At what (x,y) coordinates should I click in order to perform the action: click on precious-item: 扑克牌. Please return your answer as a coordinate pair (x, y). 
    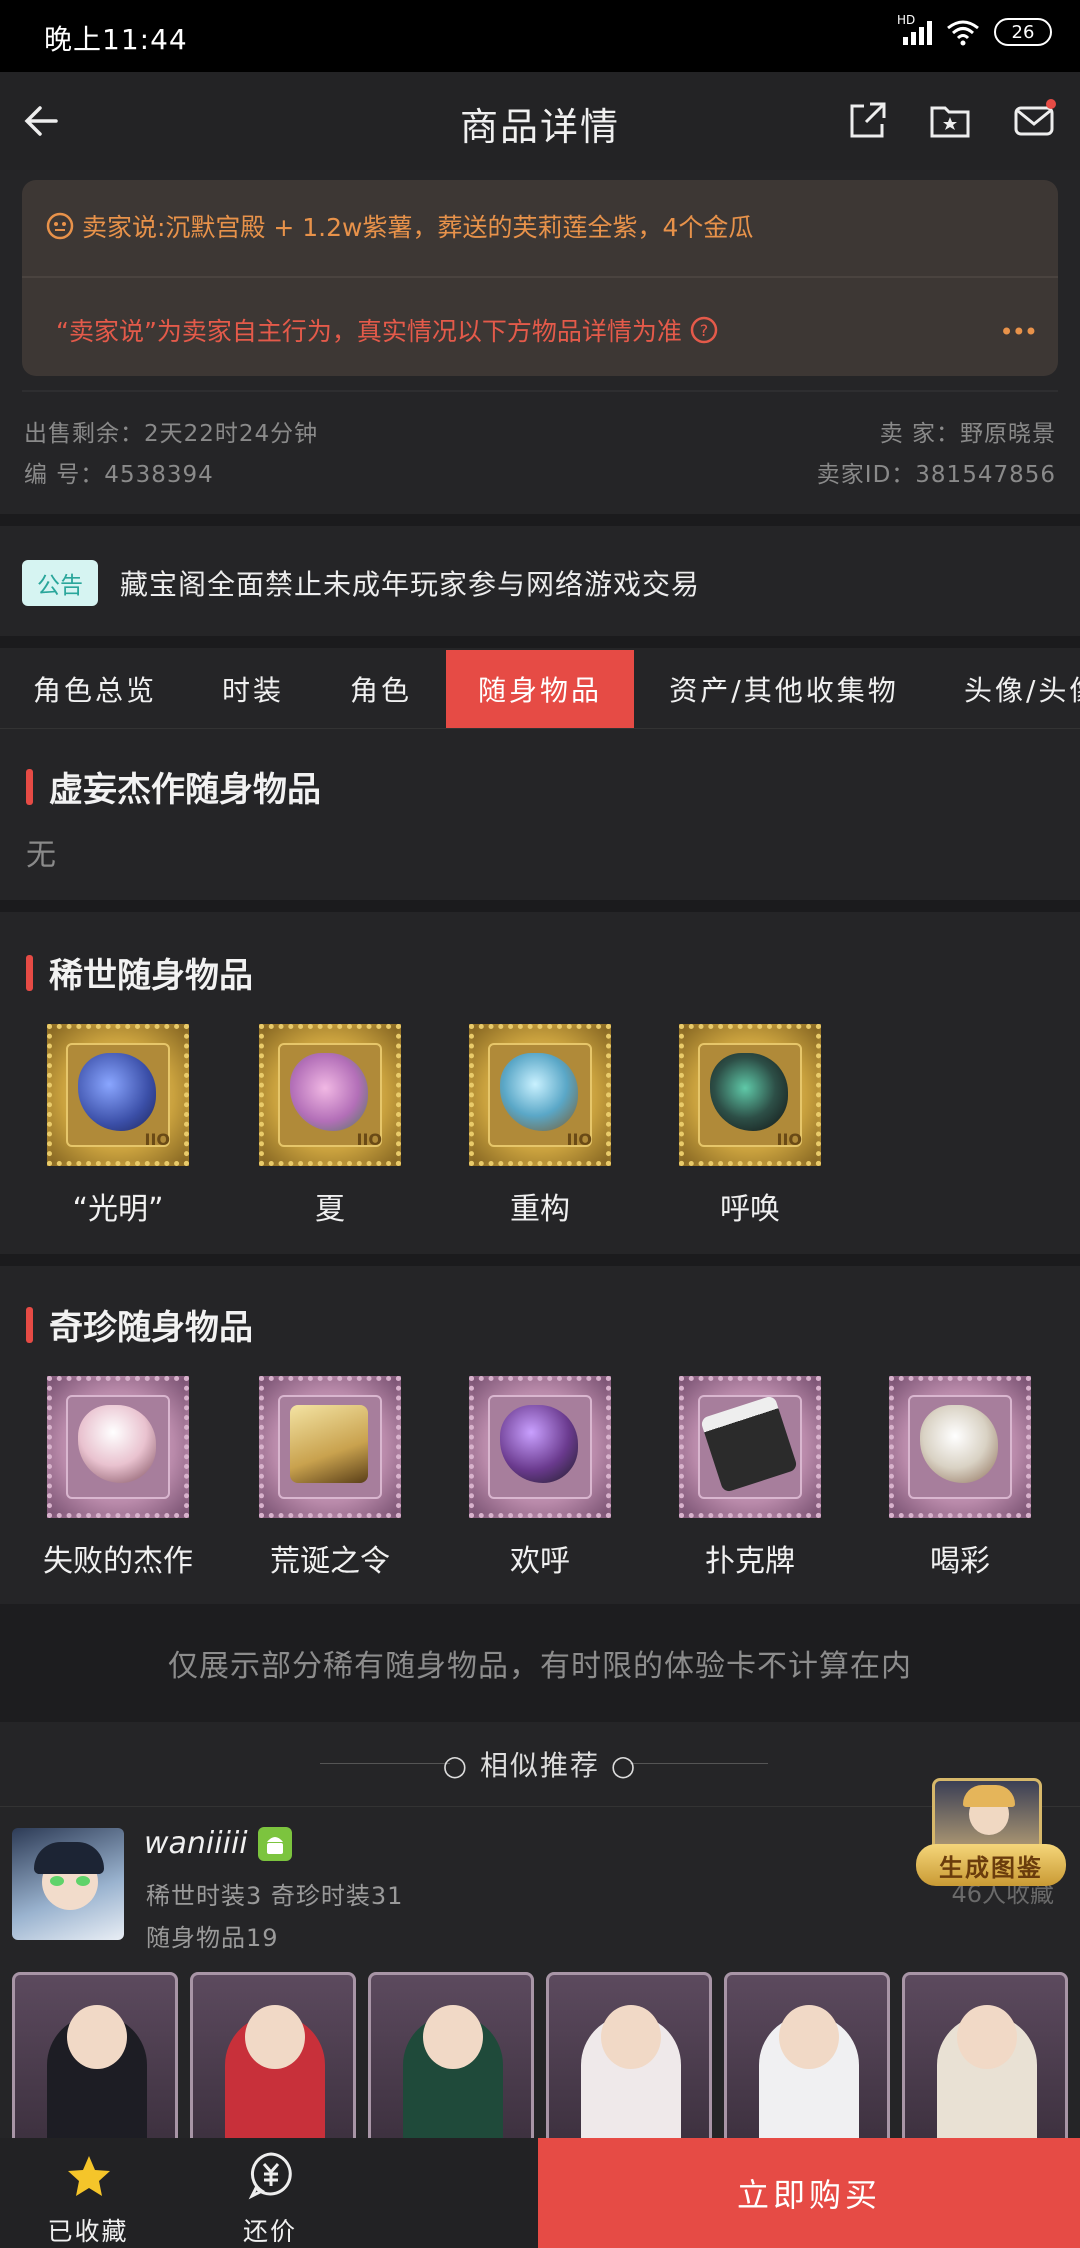
    Looking at the image, I should click on (750, 1478).